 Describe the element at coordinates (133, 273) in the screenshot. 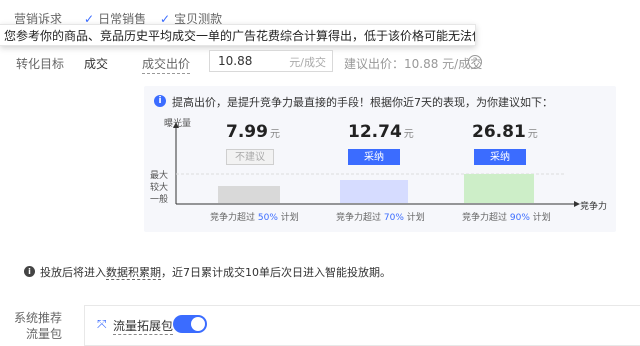

I see `data-accumulation-link: 数据积累期` at that location.